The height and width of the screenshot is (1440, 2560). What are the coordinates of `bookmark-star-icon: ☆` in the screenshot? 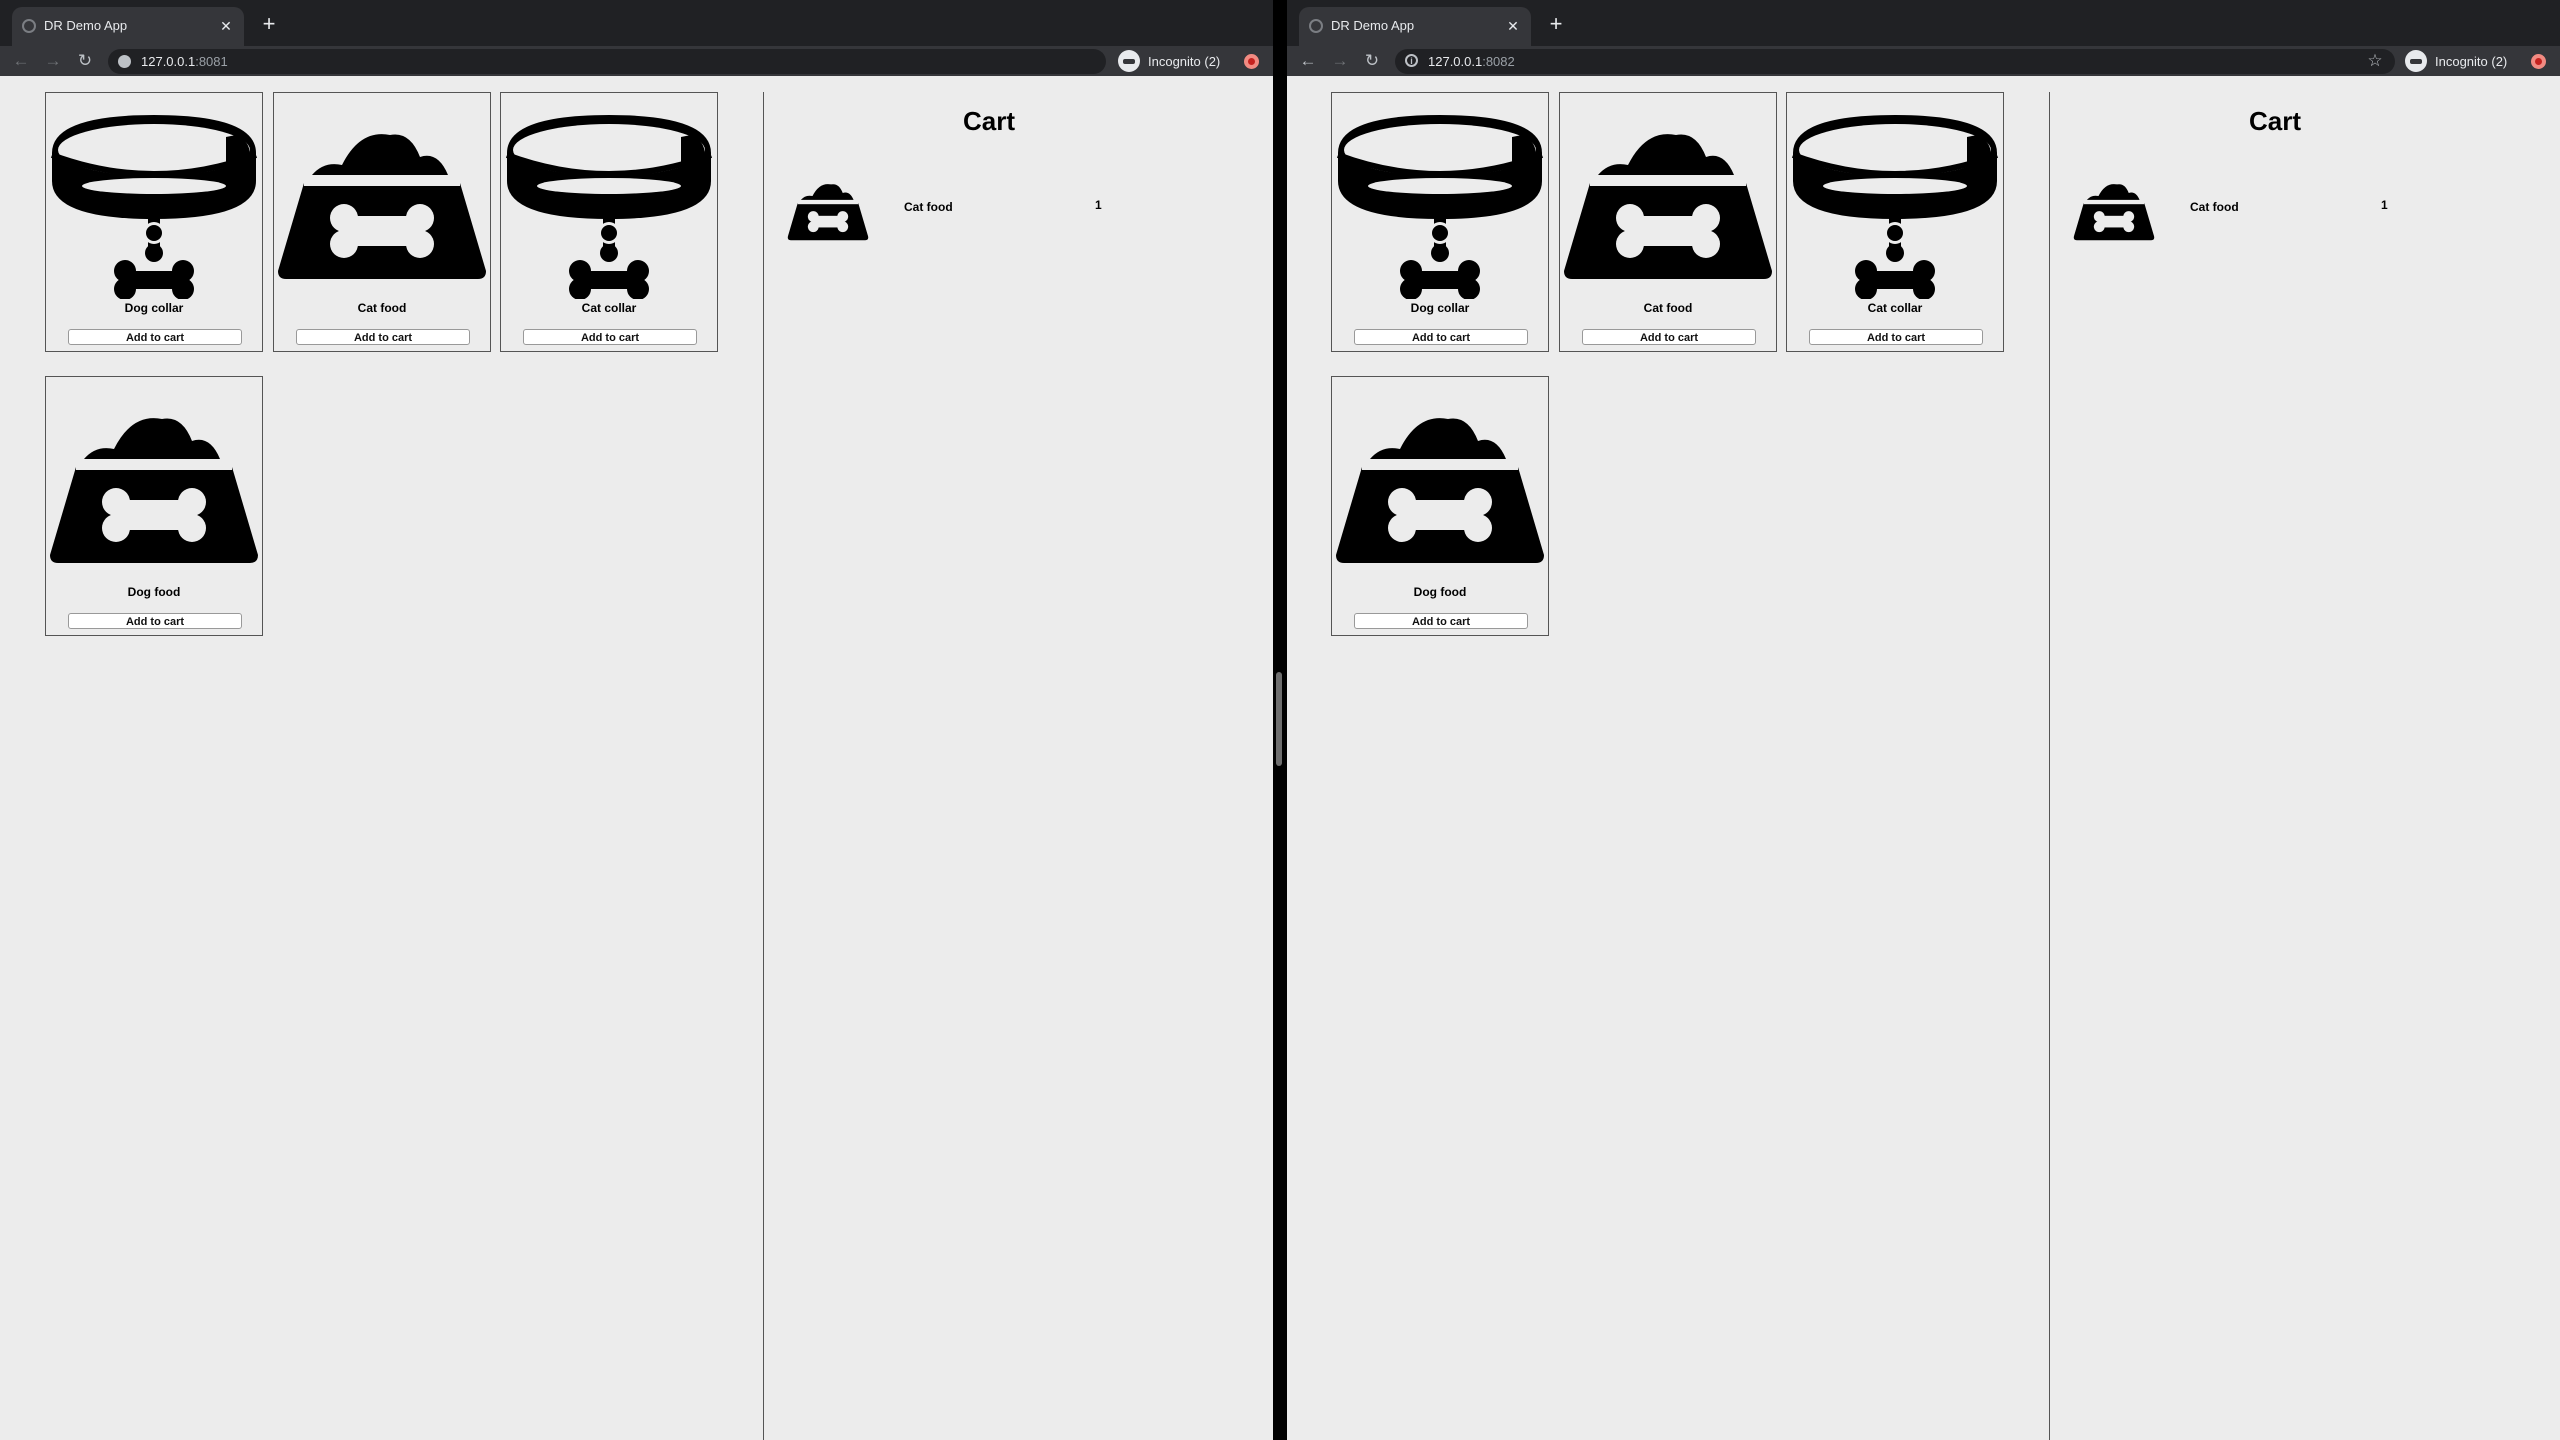 It's located at (2375, 61).